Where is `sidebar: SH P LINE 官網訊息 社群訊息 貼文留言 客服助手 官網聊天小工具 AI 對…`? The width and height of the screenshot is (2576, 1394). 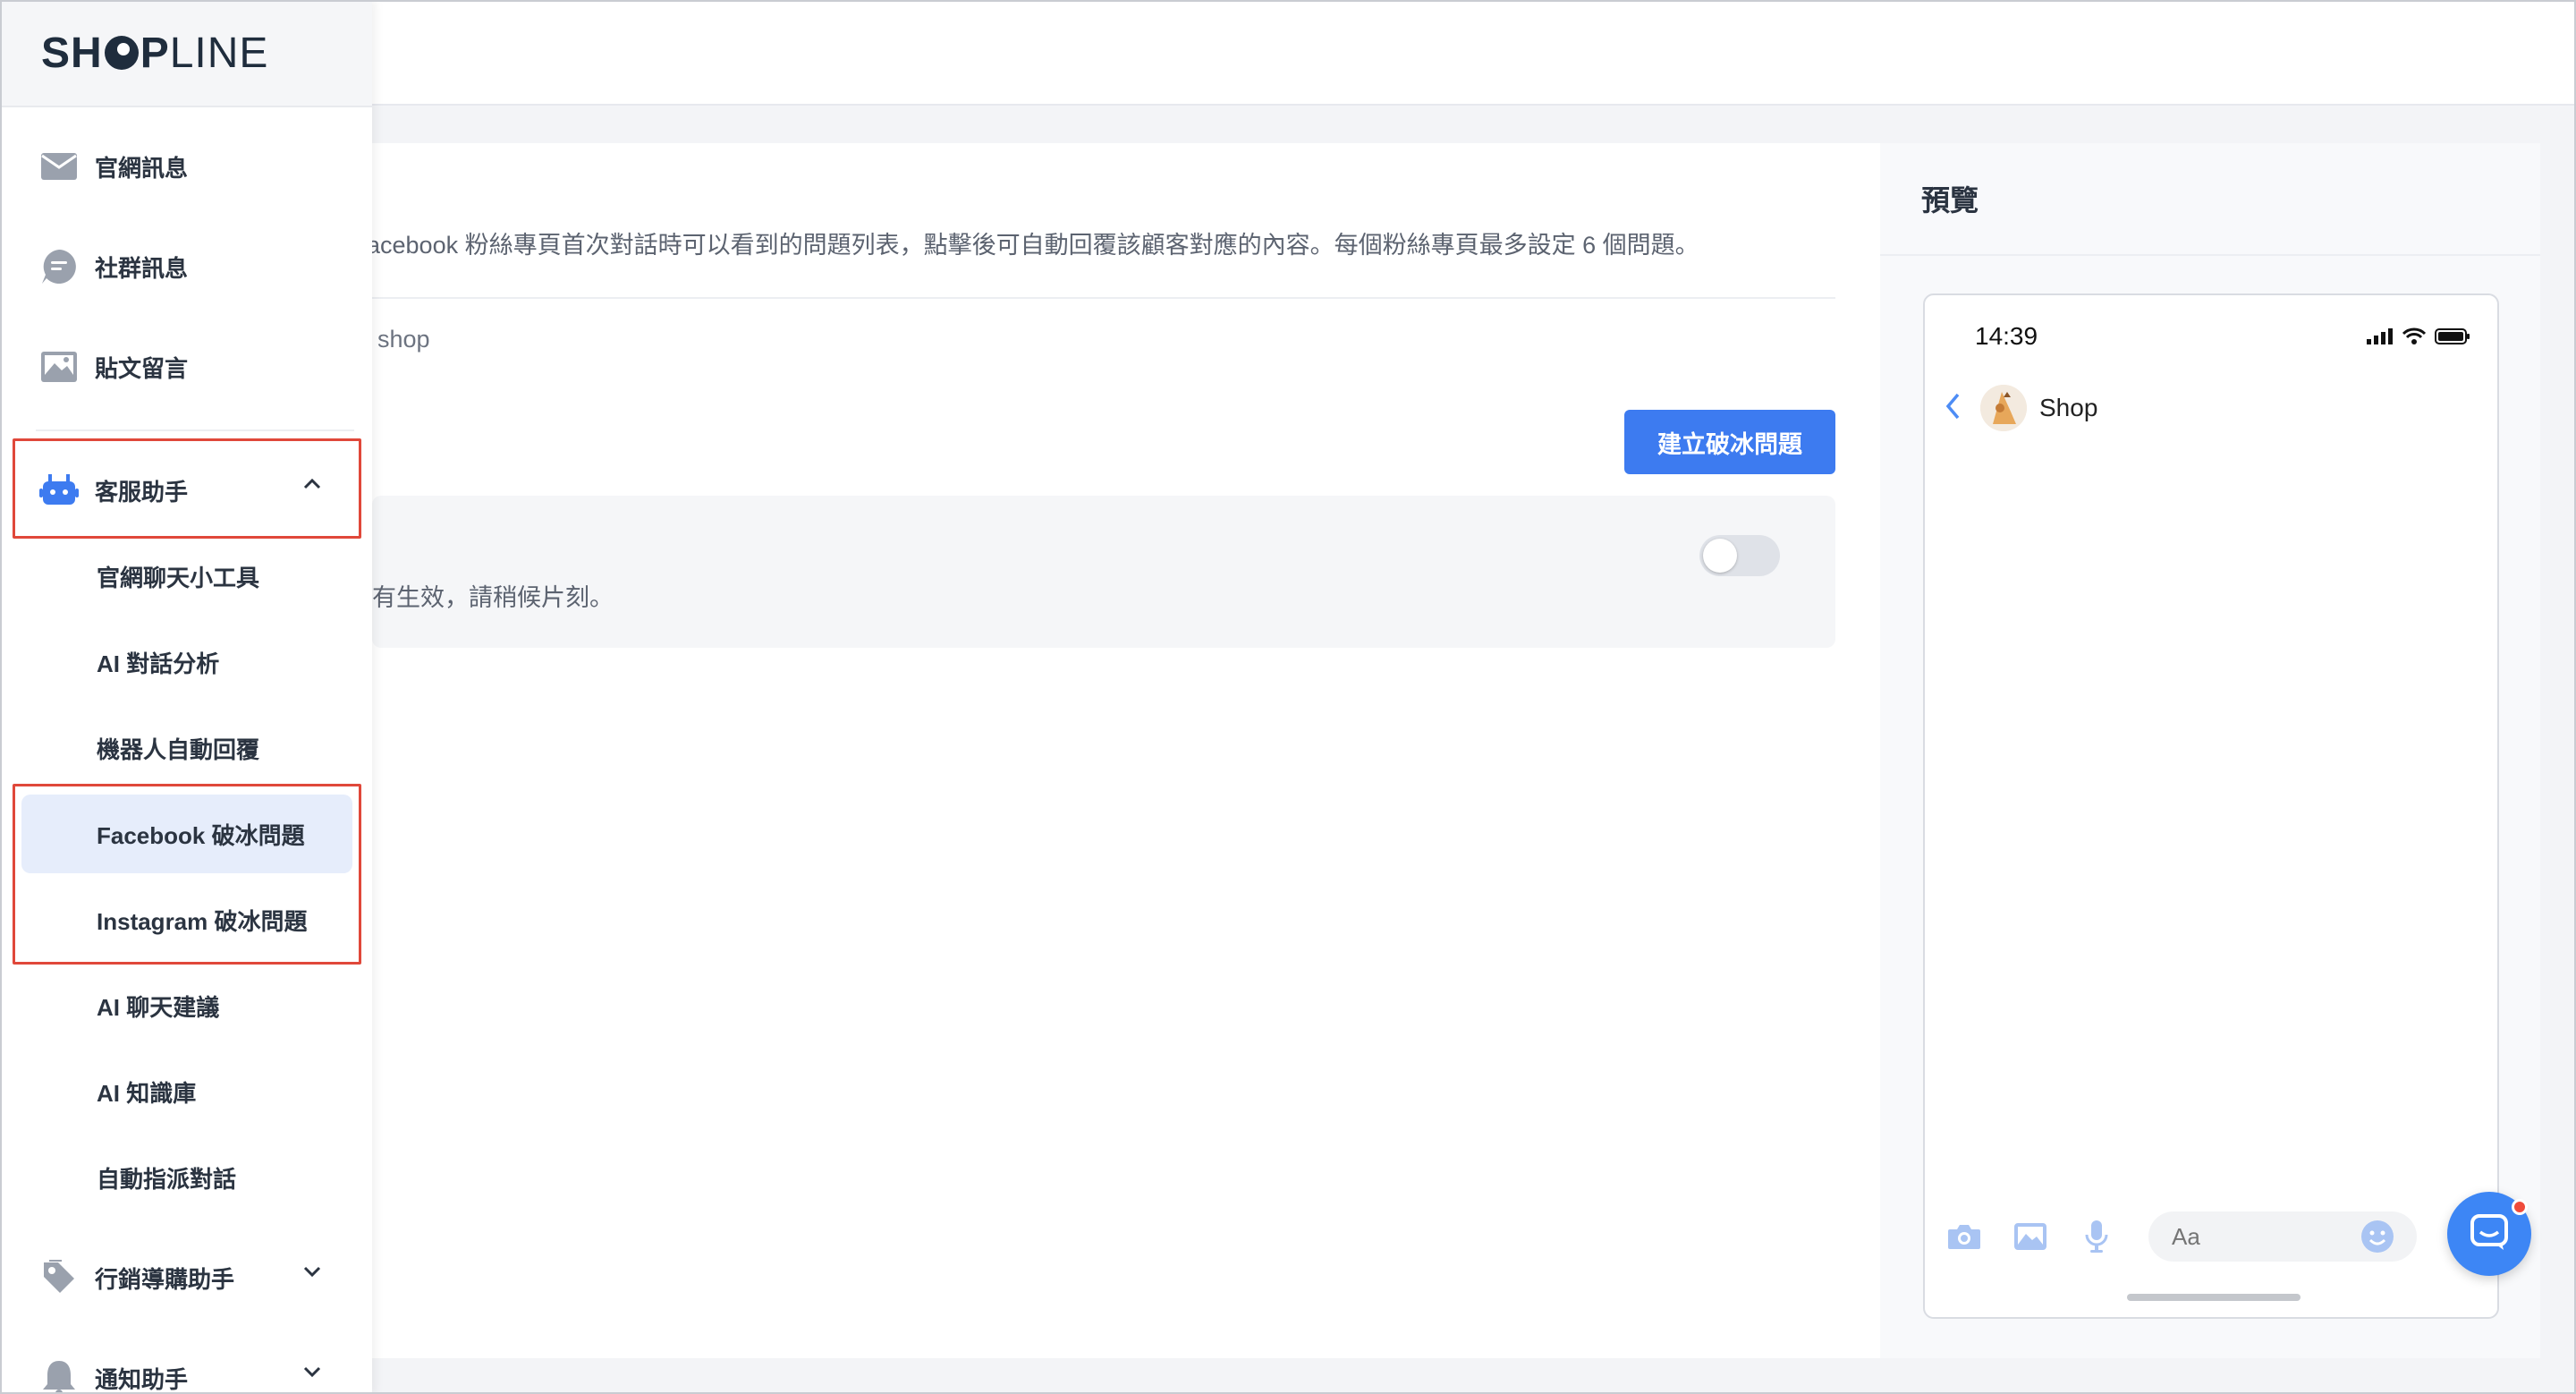 sidebar: SH P LINE 官網訊息 社群訊息 貼文留言 客服助手 官網聊天小工具 AI 對… is located at coordinates (186, 697).